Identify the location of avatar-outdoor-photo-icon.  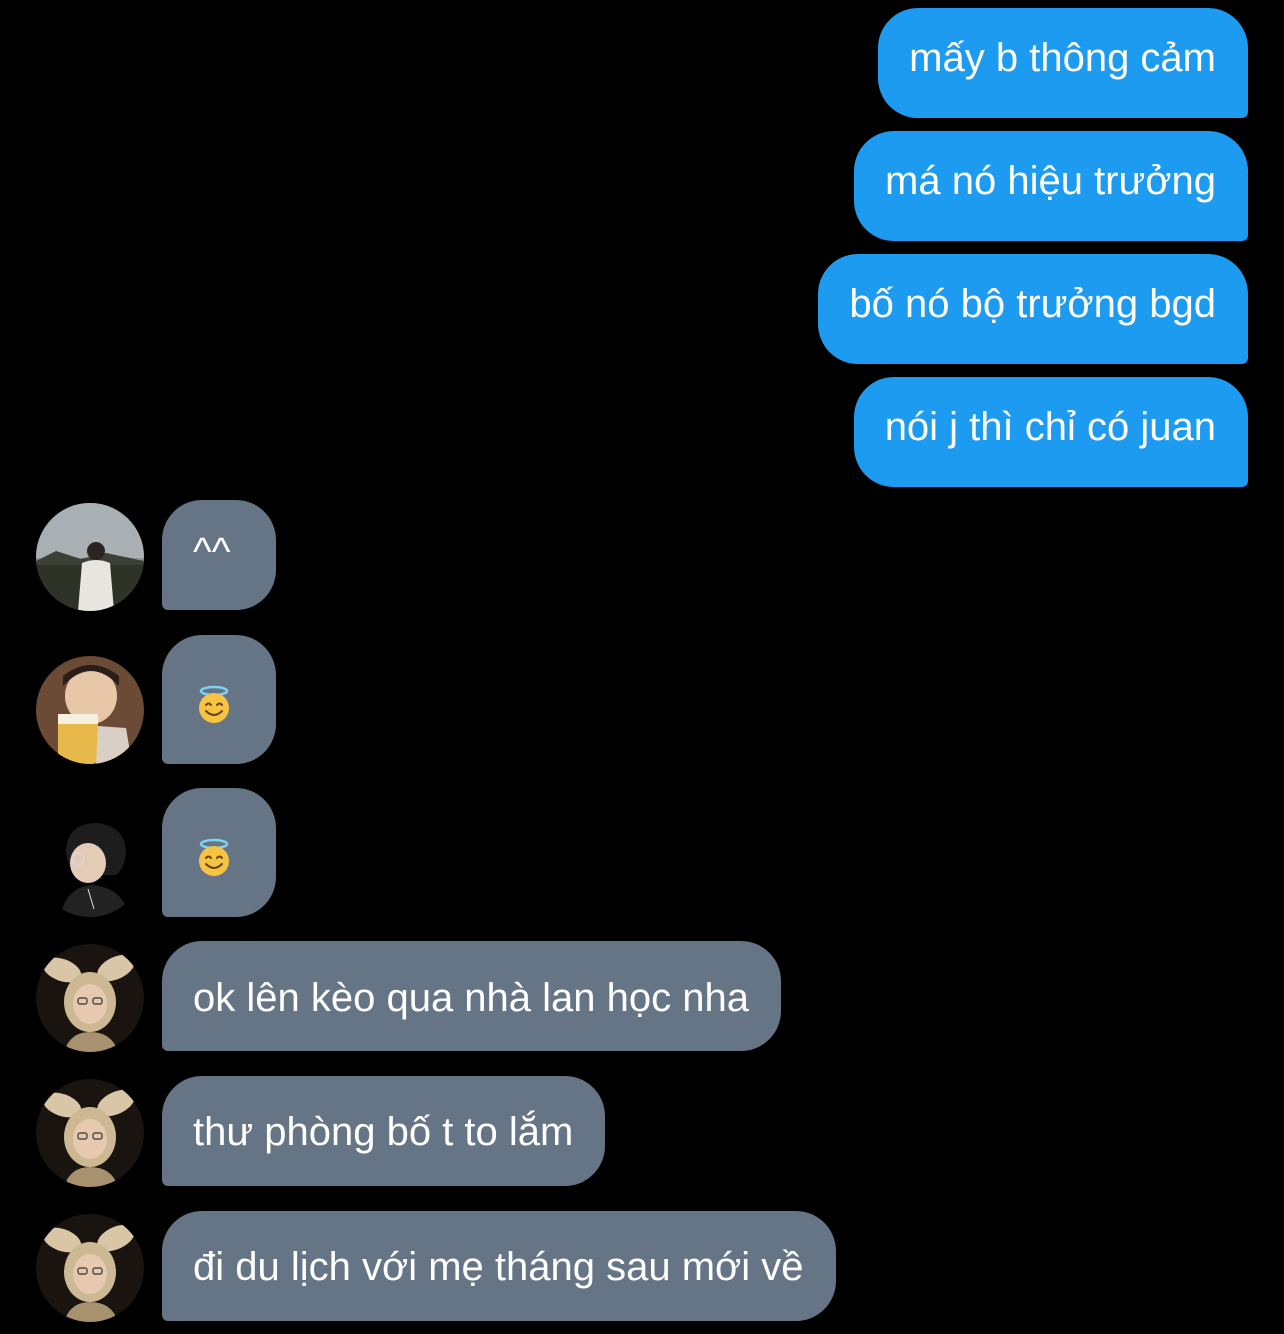
(90, 557).